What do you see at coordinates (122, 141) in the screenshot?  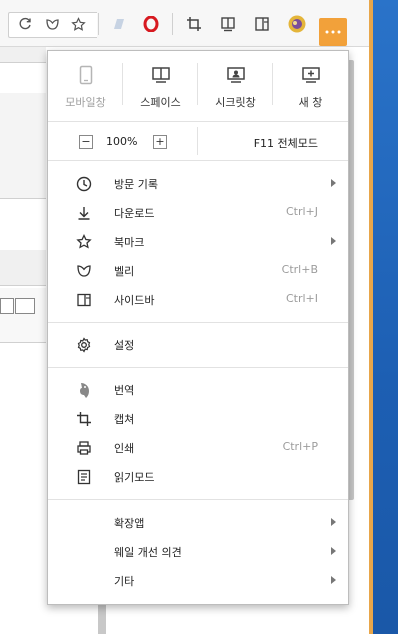 I see `zoom-level: 100%` at bounding box center [122, 141].